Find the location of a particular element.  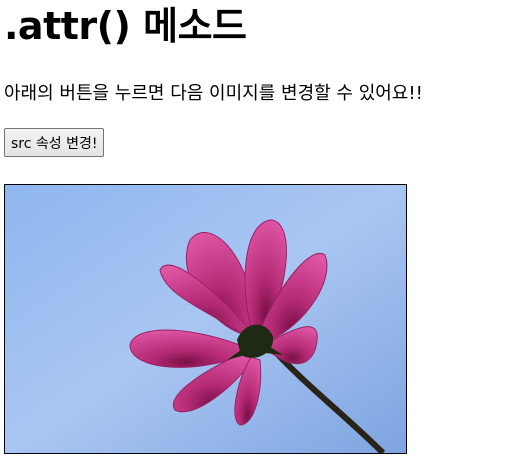

change-src-button: src 속성 변경! is located at coordinates (54, 142).